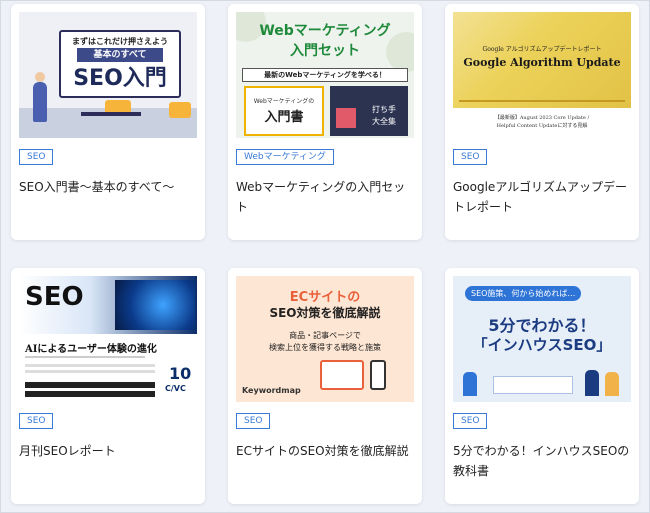  What do you see at coordinates (325, 313) in the screenshot?
I see `thumb-title-2: SEO対策を徹底解説` at bounding box center [325, 313].